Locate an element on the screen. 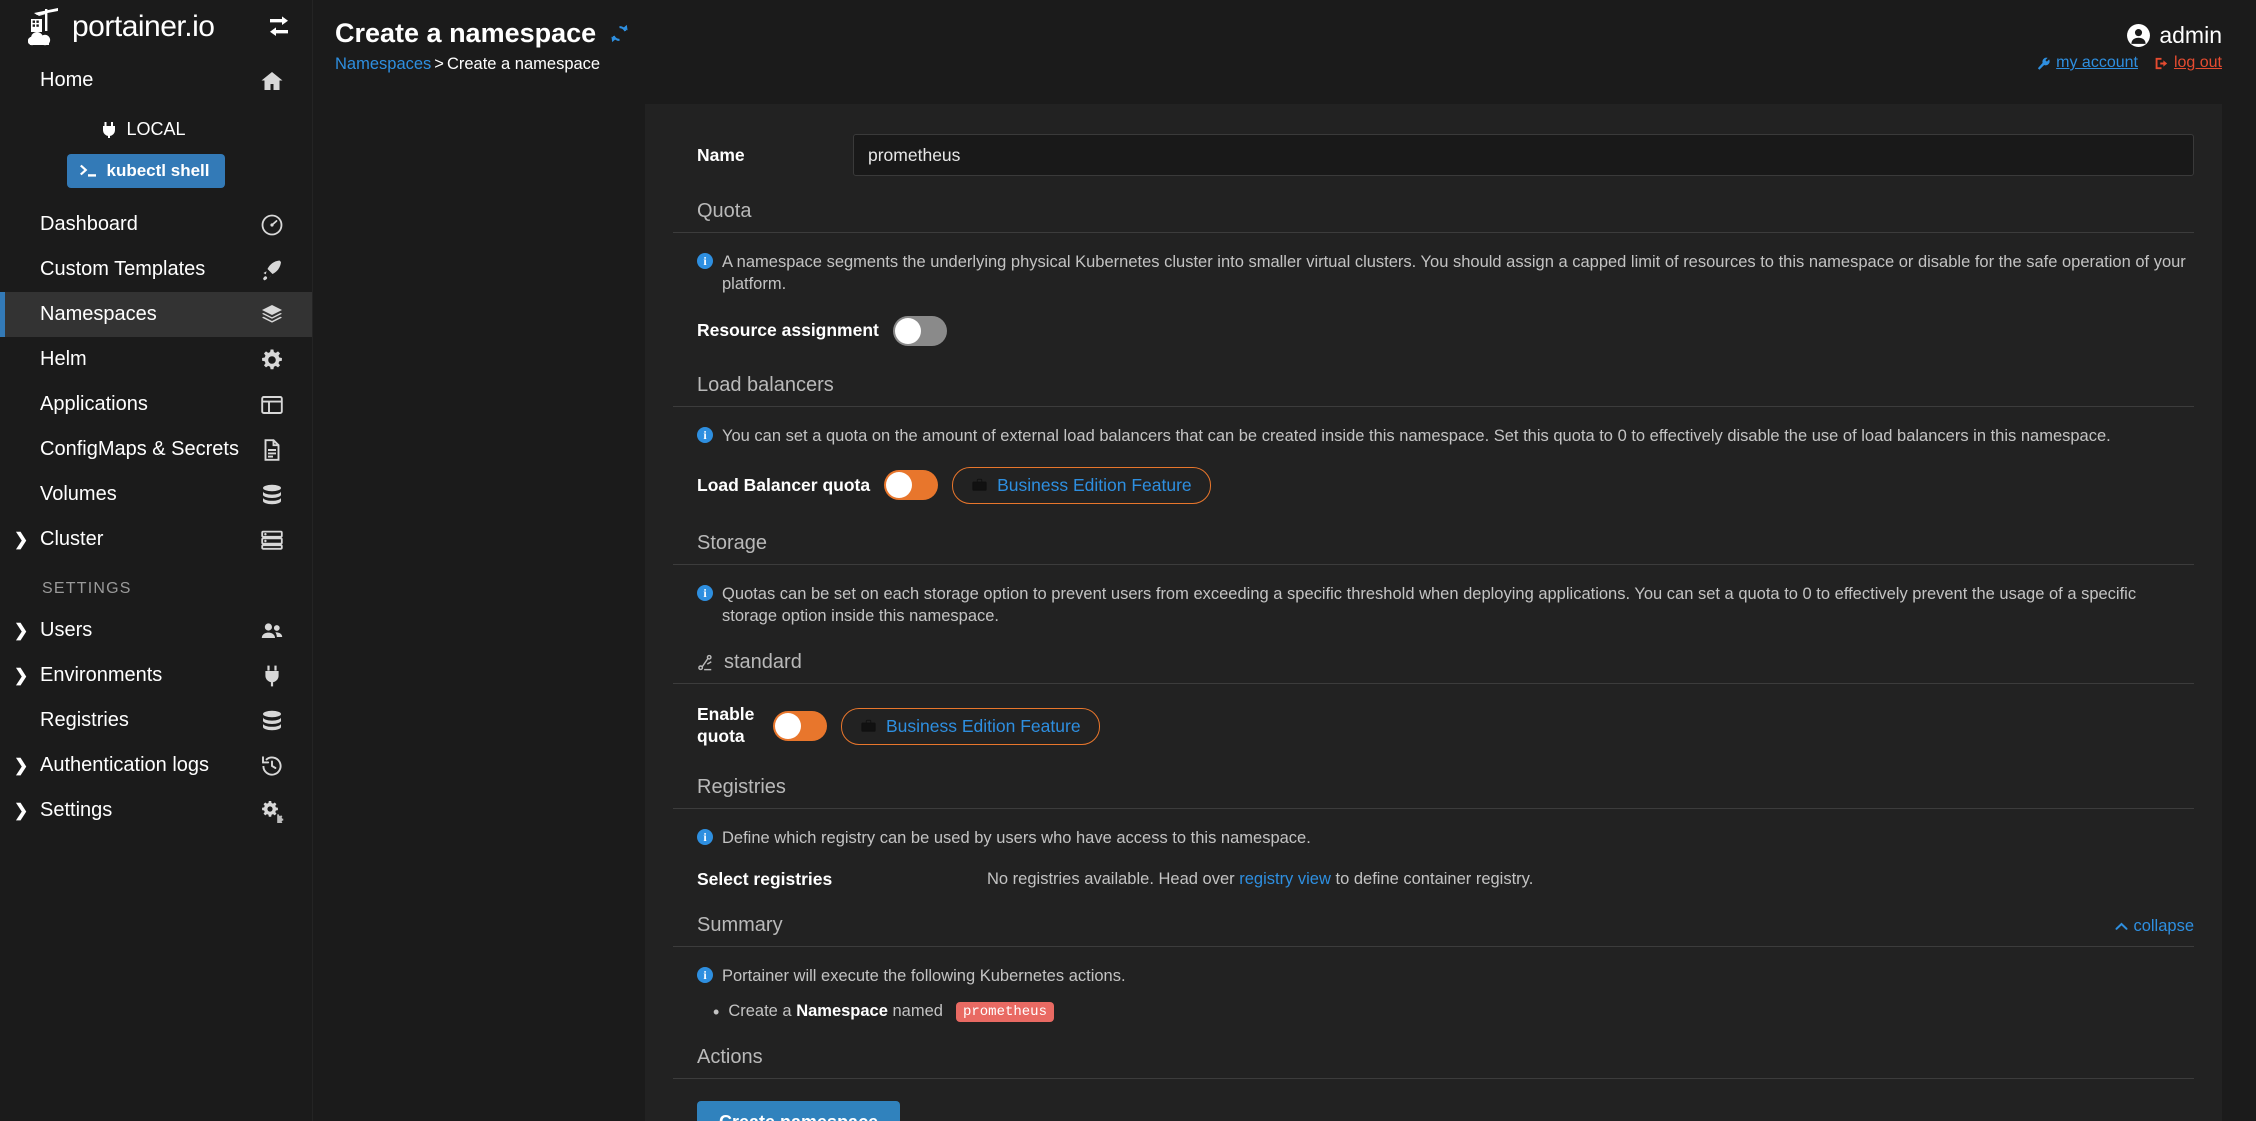 This screenshot has height=1121, width=2256. business-edition-feature-button-storage: Business Edition Feature is located at coordinates (970, 726).